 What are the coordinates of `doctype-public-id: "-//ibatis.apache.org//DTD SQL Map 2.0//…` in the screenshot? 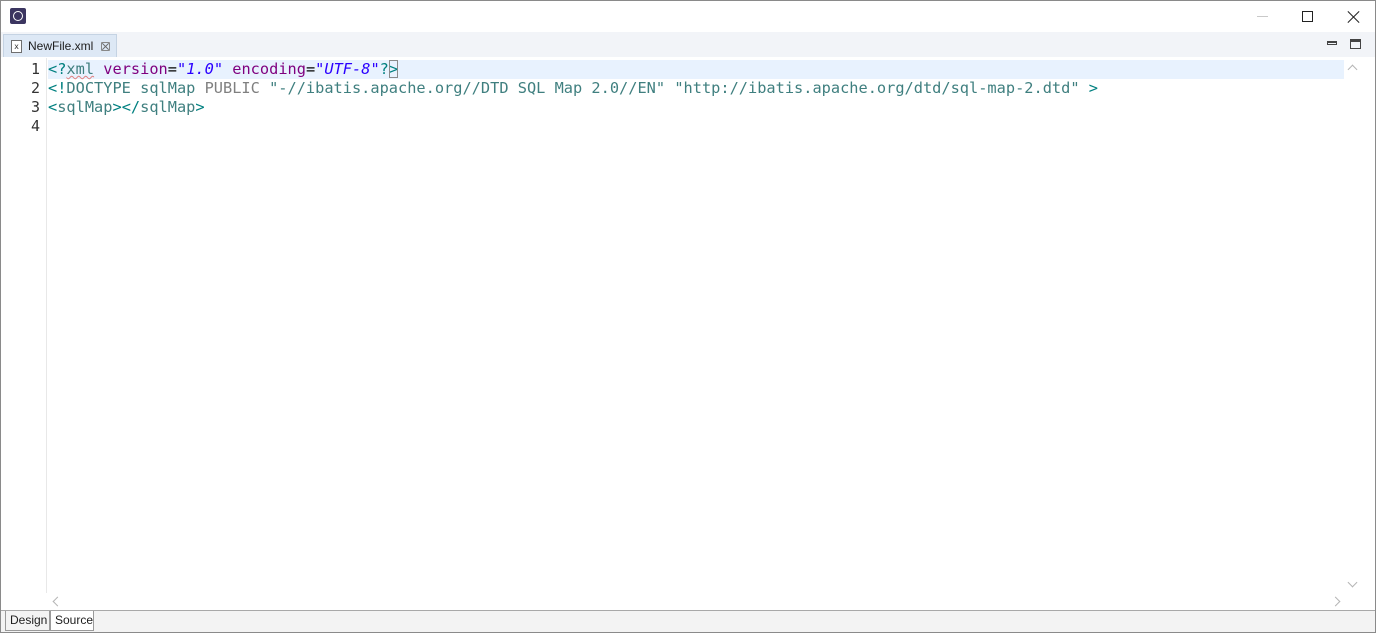 It's located at (467, 88).